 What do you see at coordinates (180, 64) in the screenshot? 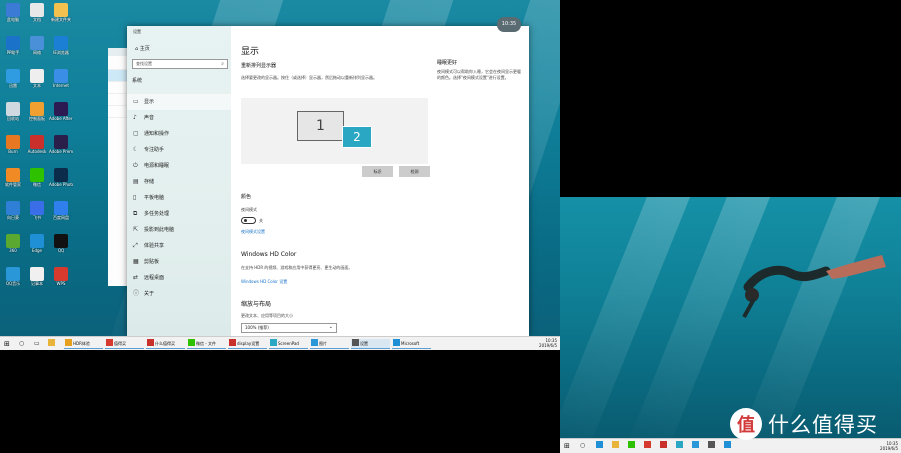
I see `settings-search-input: 查找设置 ⌕` at bounding box center [180, 64].